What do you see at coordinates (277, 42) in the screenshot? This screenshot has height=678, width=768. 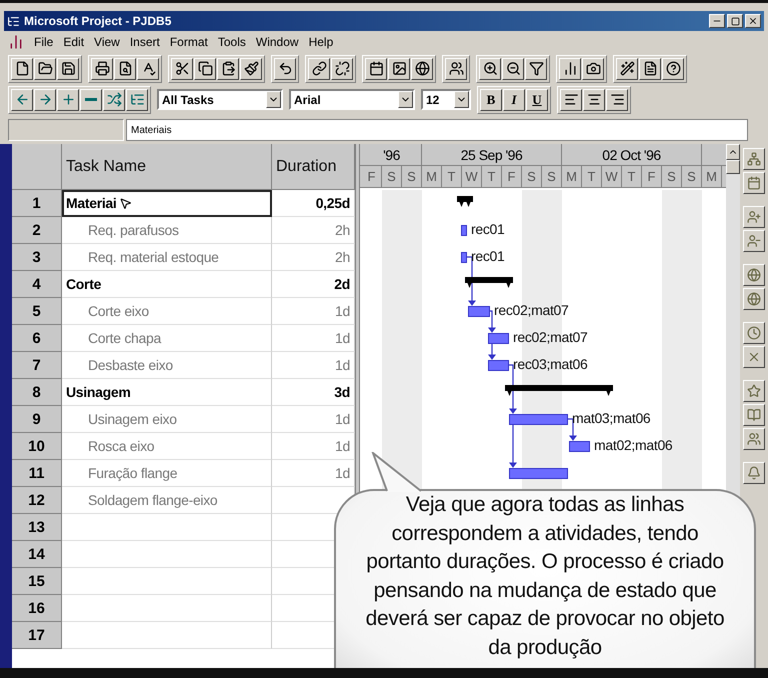 I see `menu-item: Window` at bounding box center [277, 42].